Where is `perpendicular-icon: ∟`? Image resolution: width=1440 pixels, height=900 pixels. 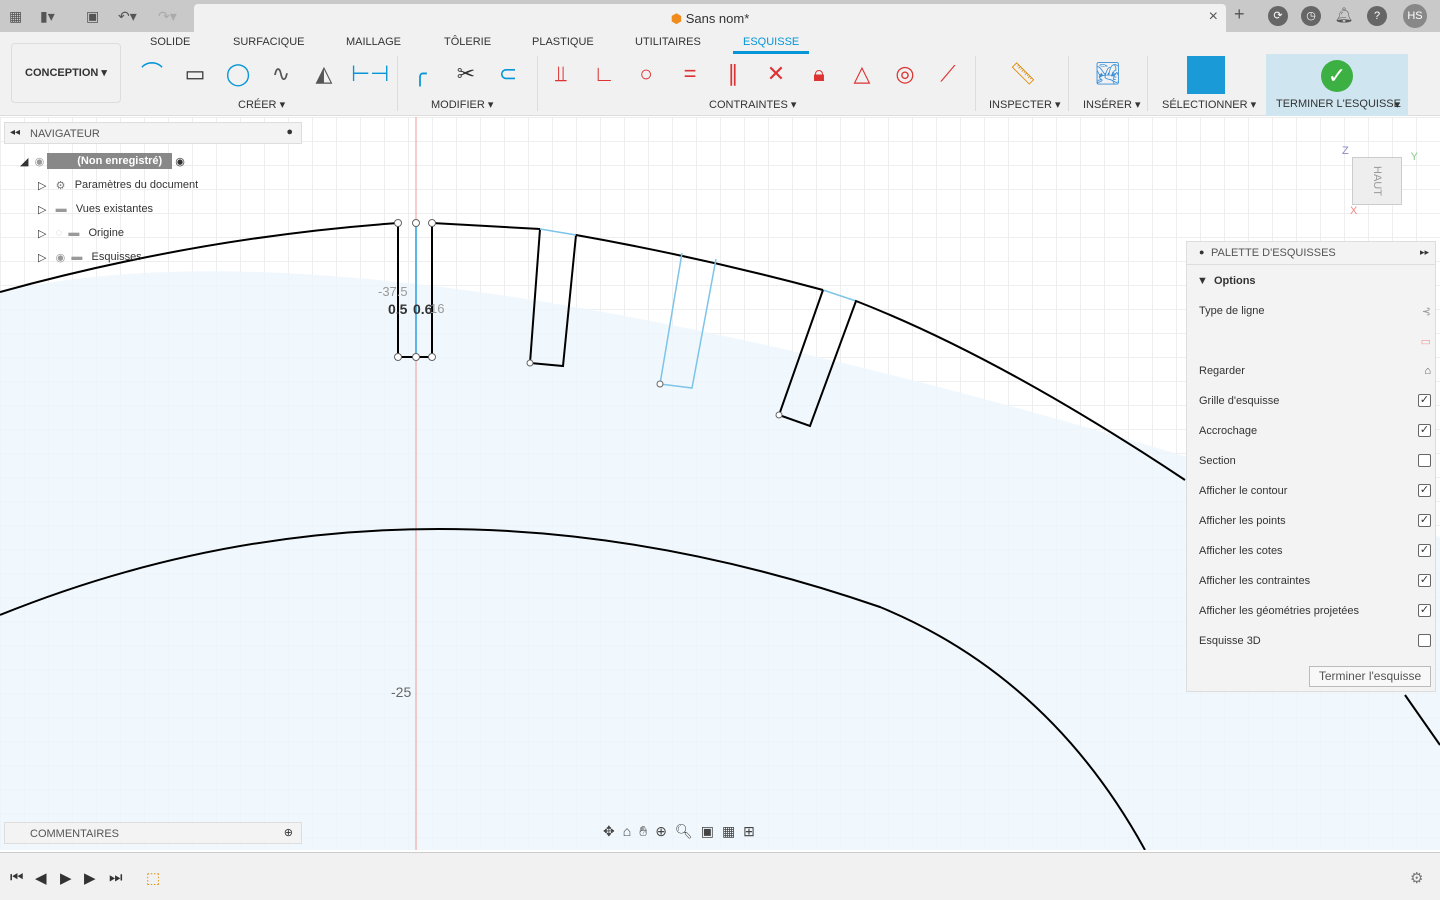 perpendicular-icon: ∟ is located at coordinates (604, 74).